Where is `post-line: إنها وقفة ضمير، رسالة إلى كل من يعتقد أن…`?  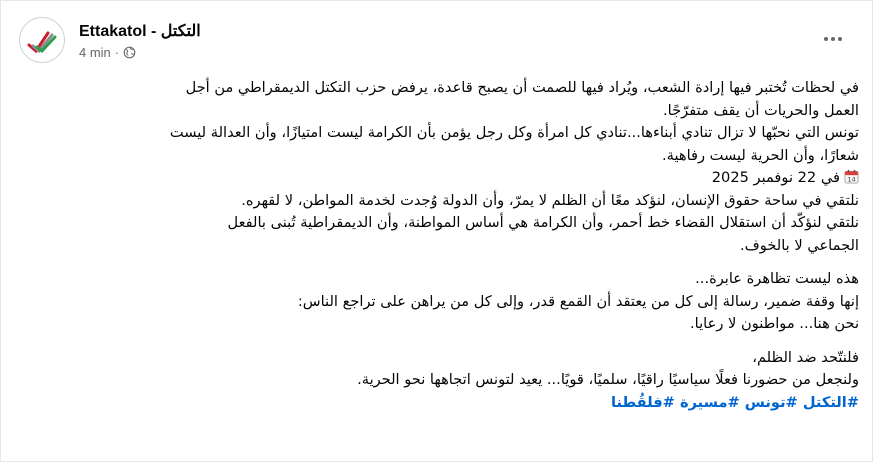
post-line: إنها وقفة ضمير، رسالة إلى كل من يعتقد أن… is located at coordinates (578, 301).